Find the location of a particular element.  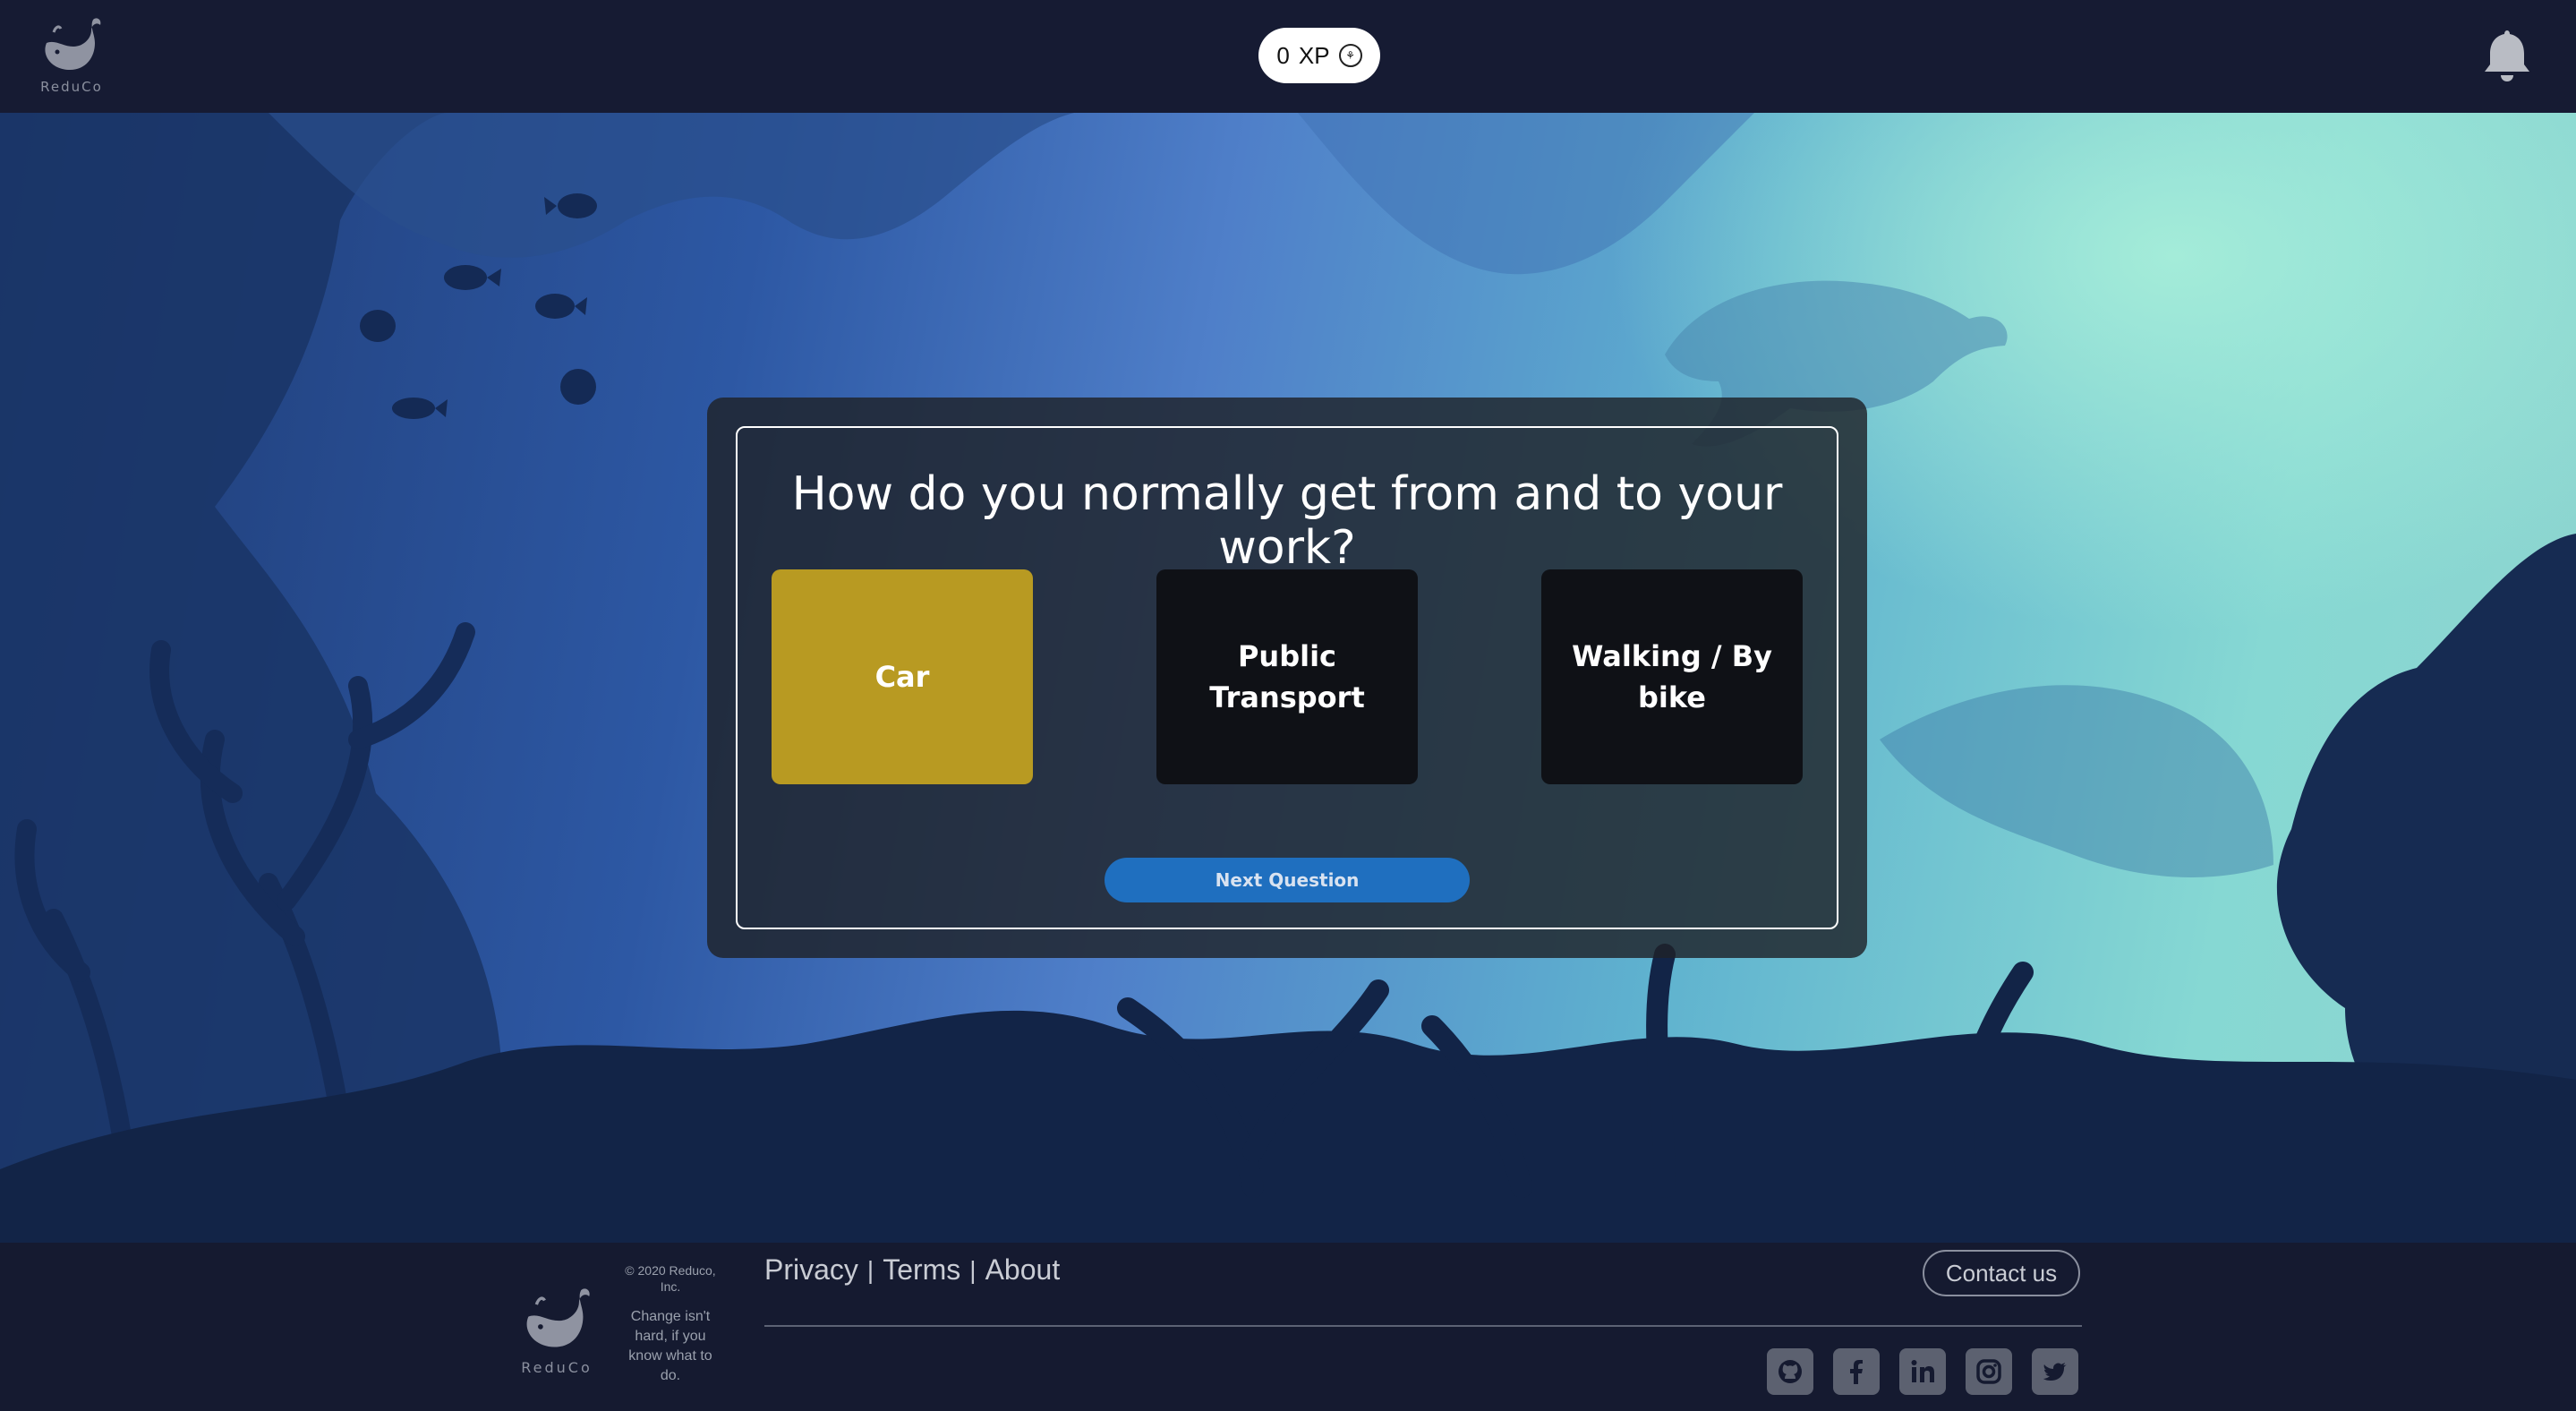

social-links is located at coordinates (1922, 1371).